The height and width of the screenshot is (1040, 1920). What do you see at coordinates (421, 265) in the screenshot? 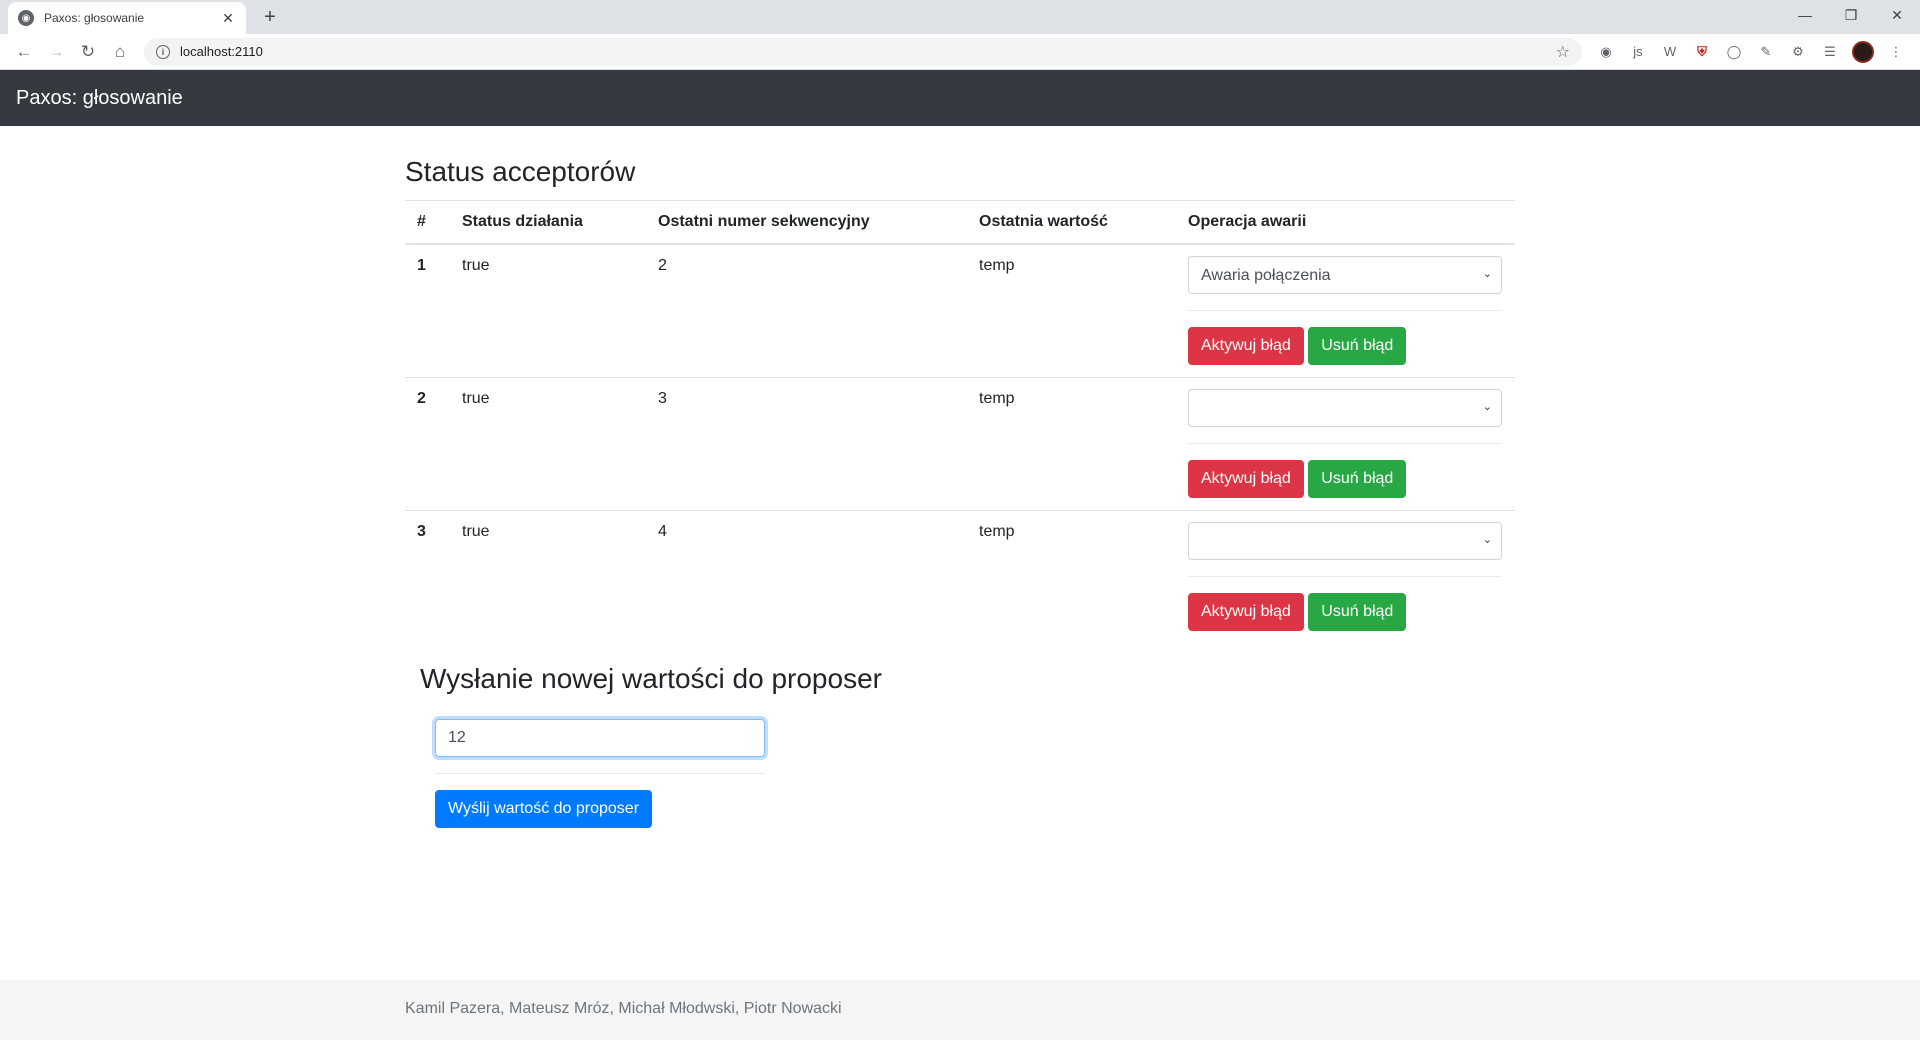
I see `row-num: 1` at bounding box center [421, 265].